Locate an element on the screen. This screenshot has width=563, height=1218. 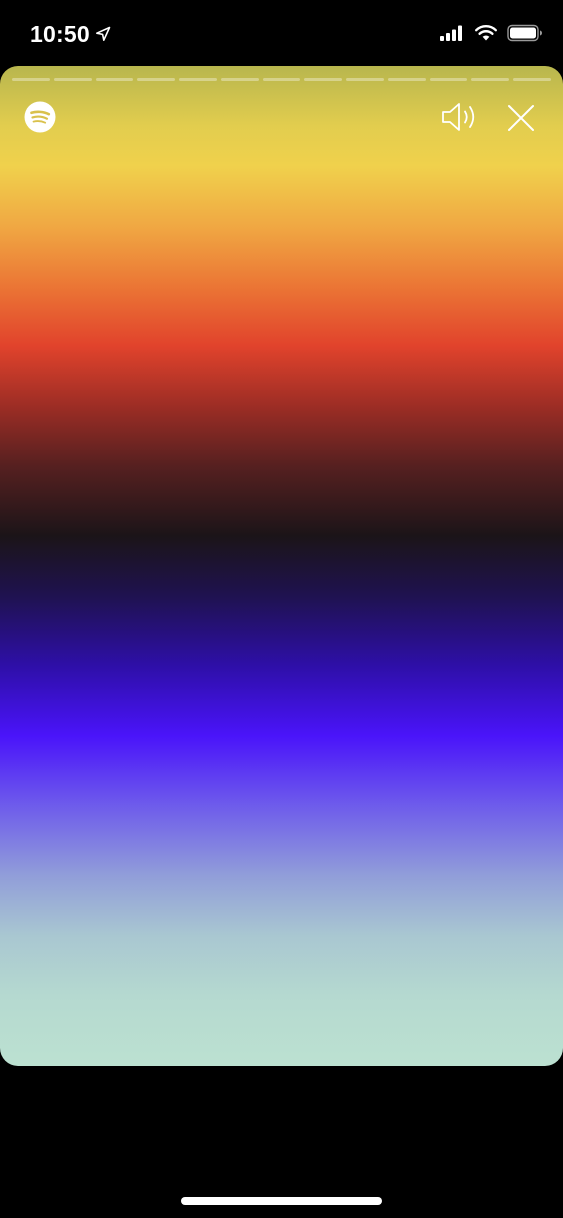
close-icon is located at coordinates (521, 118).